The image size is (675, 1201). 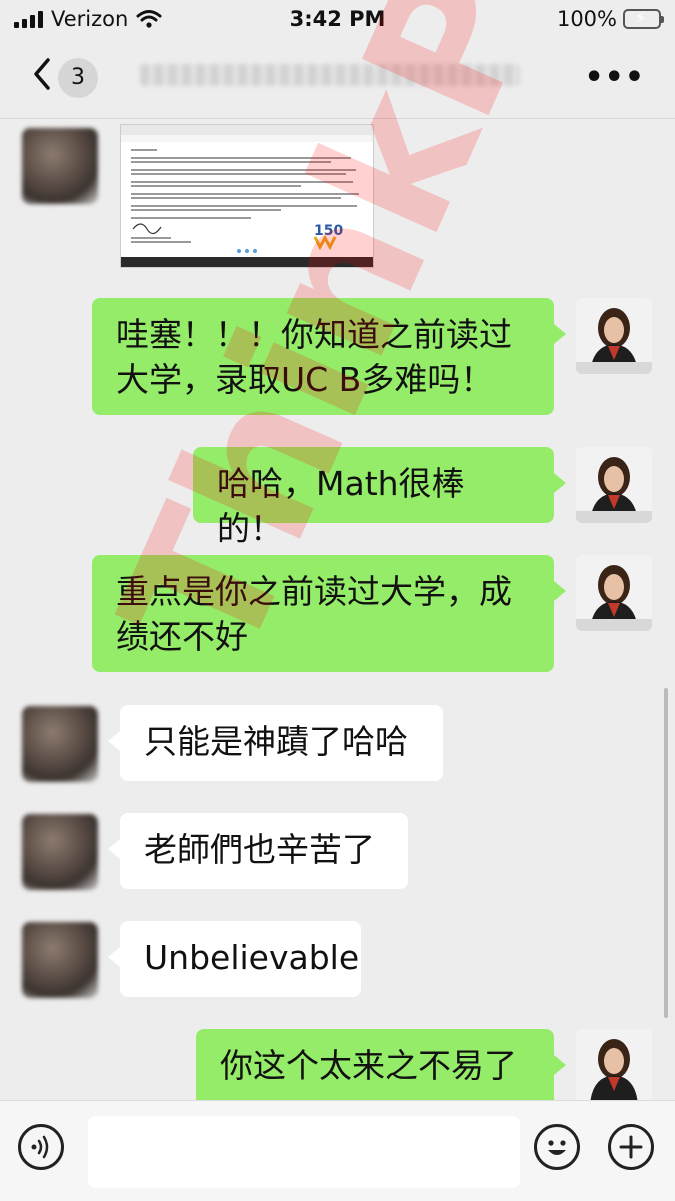 I want to click on chat-bubble-other: 老師們也辛苦了, so click(x=258, y=851).